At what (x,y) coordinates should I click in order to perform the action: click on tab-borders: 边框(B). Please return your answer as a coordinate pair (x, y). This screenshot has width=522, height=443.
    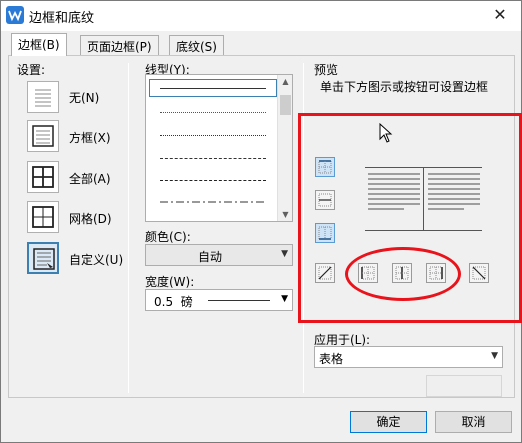
    Looking at the image, I should click on (39, 44).